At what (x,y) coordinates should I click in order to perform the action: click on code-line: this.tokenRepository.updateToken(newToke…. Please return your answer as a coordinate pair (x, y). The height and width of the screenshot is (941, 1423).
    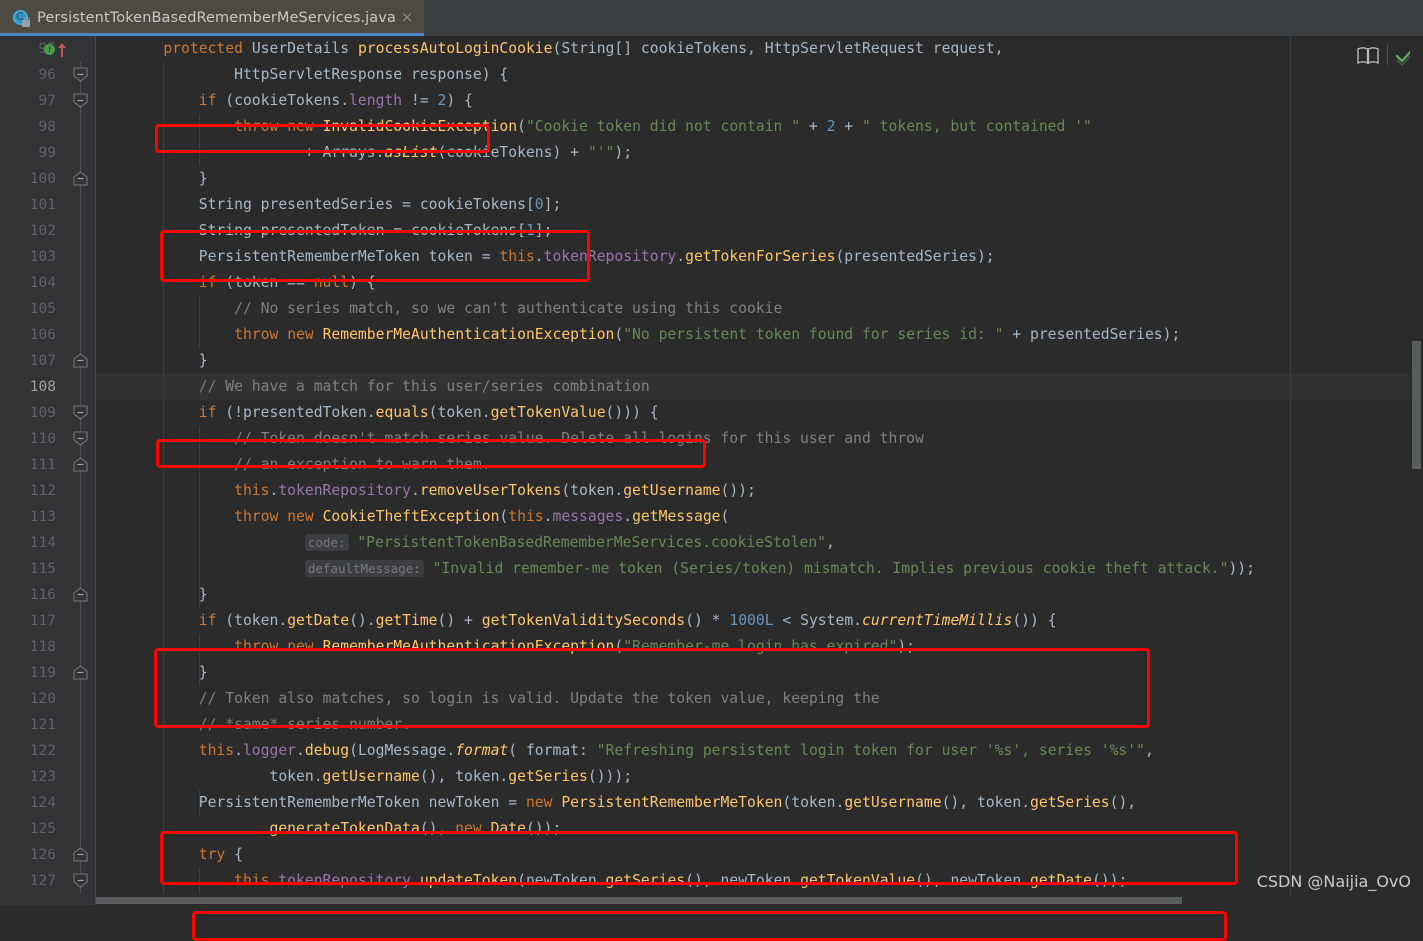
    Looking at the image, I should click on (759, 881).